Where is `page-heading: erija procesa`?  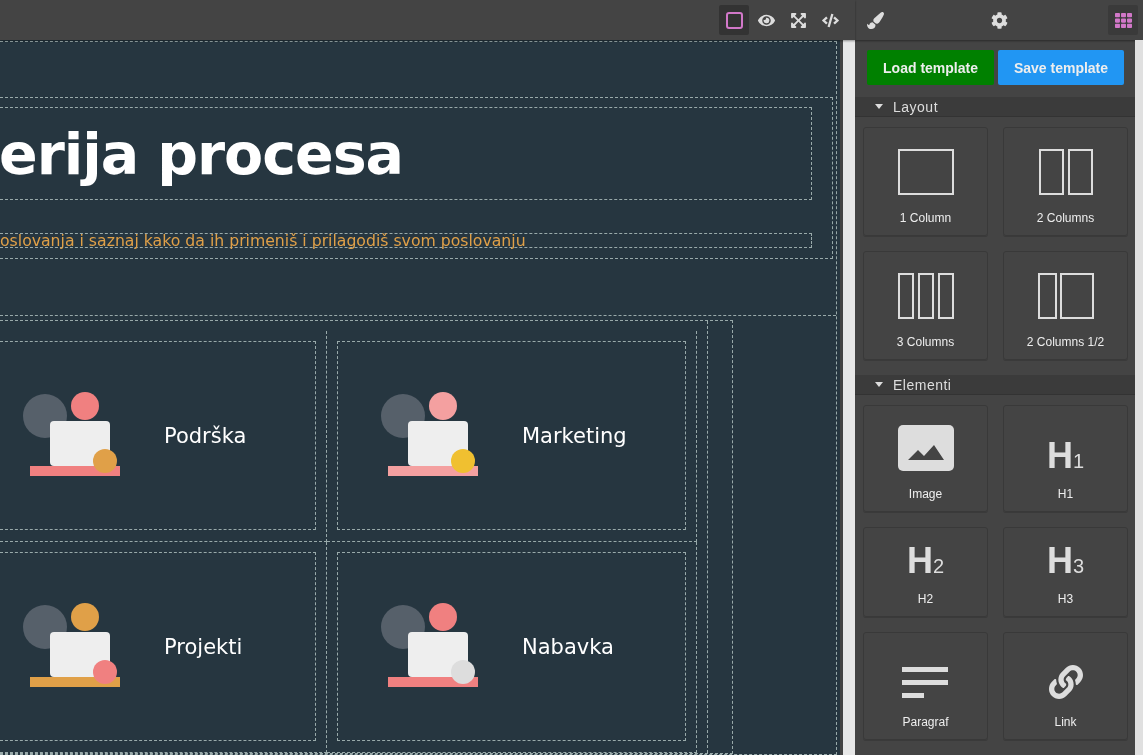
page-heading: erija procesa is located at coordinates (202, 153).